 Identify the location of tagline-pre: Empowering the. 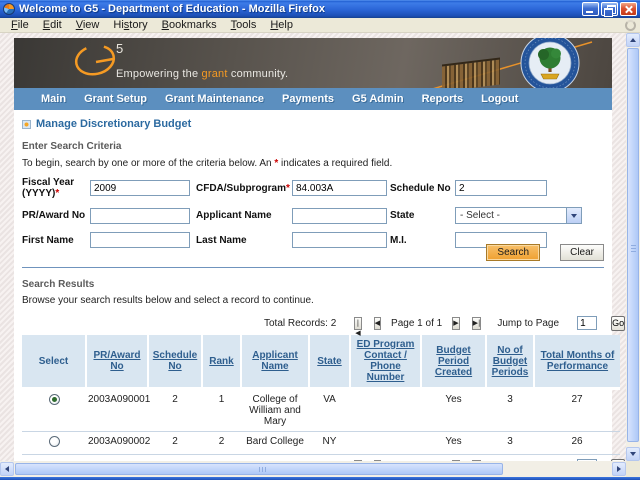
(159, 74).